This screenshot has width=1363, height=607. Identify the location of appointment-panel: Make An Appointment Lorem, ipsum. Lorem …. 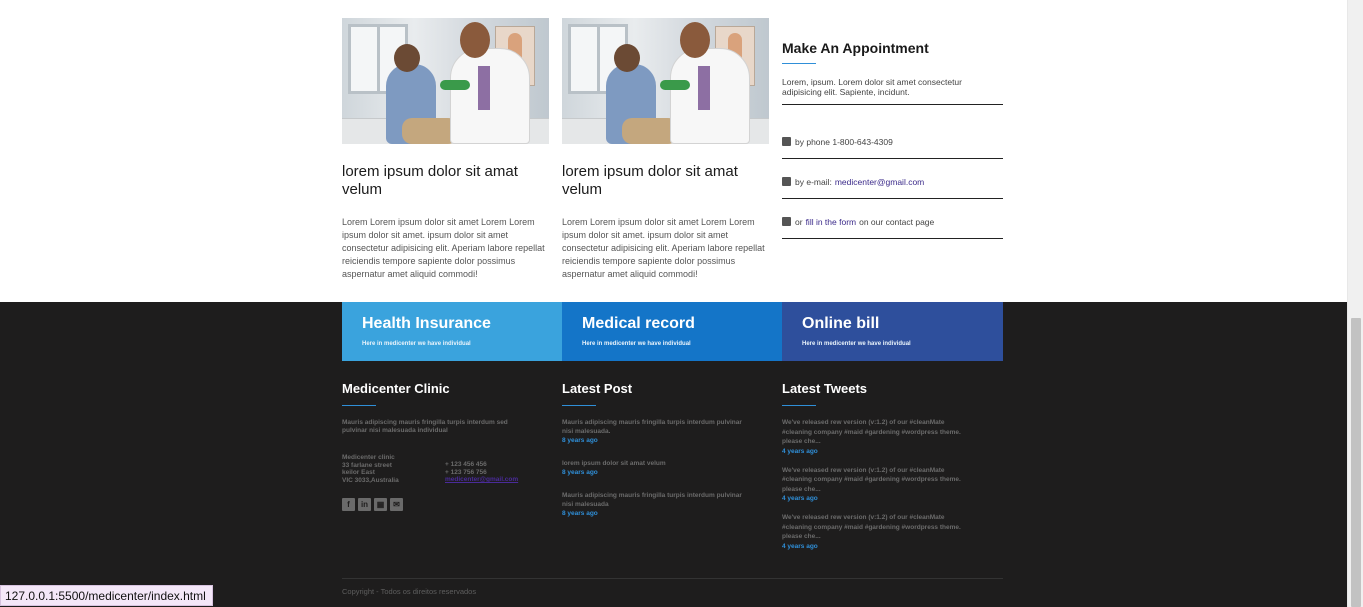
(892, 139).